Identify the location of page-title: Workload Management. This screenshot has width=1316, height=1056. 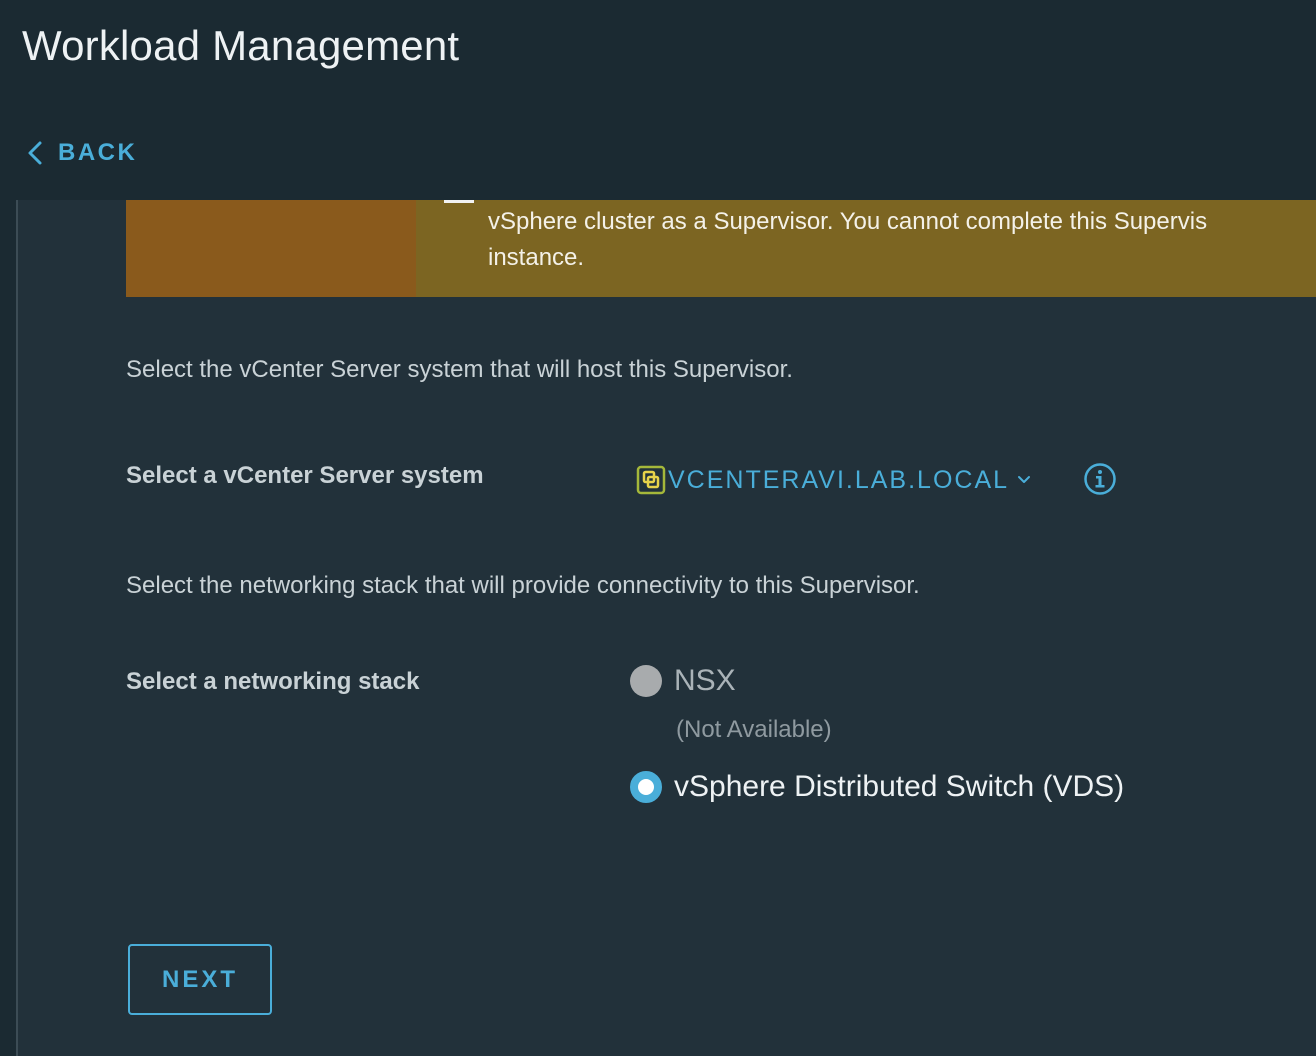
(241, 45).